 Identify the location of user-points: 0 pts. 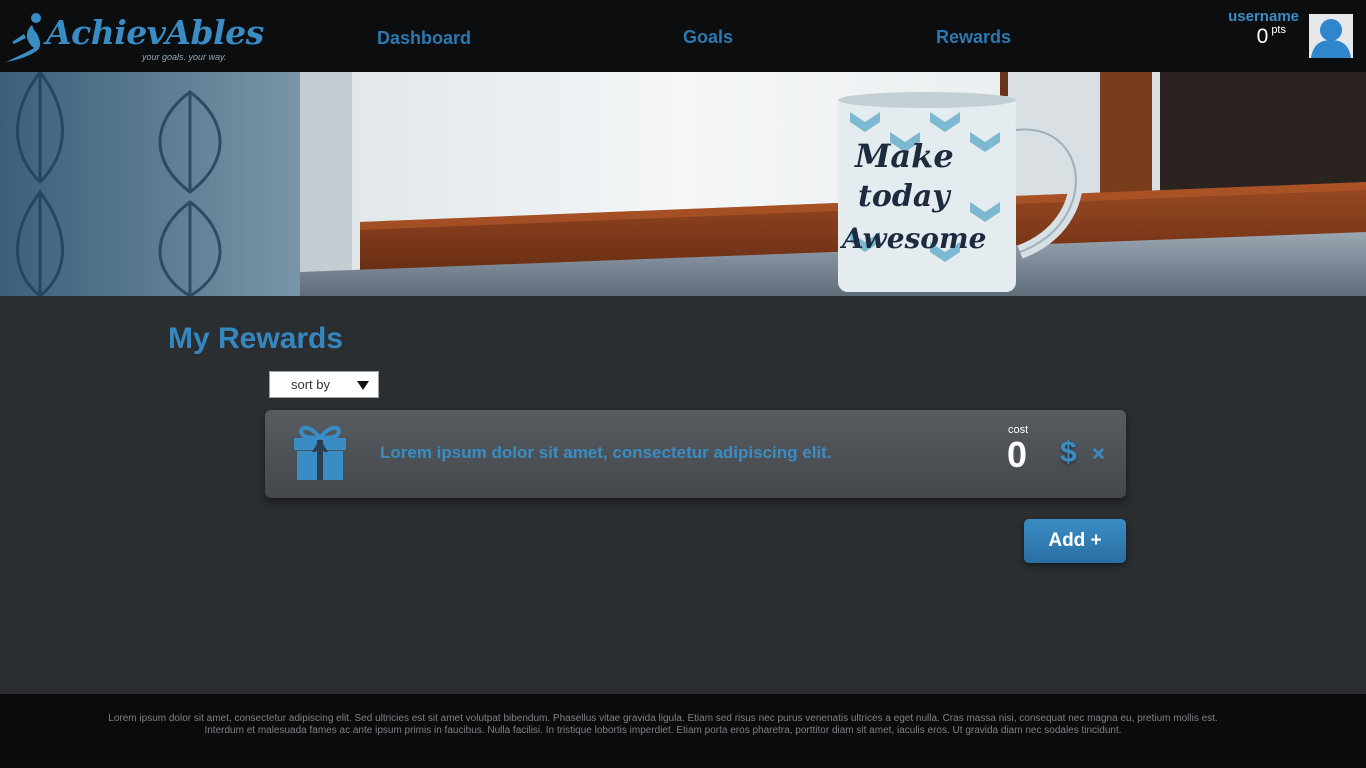
(1271, 36).